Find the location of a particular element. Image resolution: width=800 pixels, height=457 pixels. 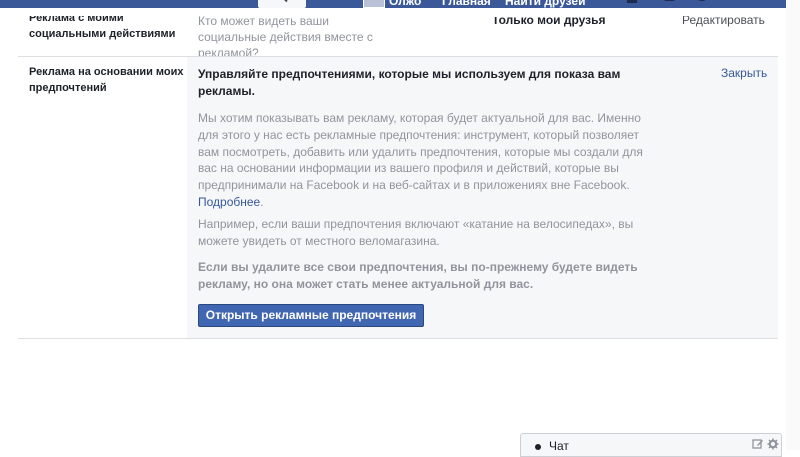

messages-icon is located at coordinates (668, 3).